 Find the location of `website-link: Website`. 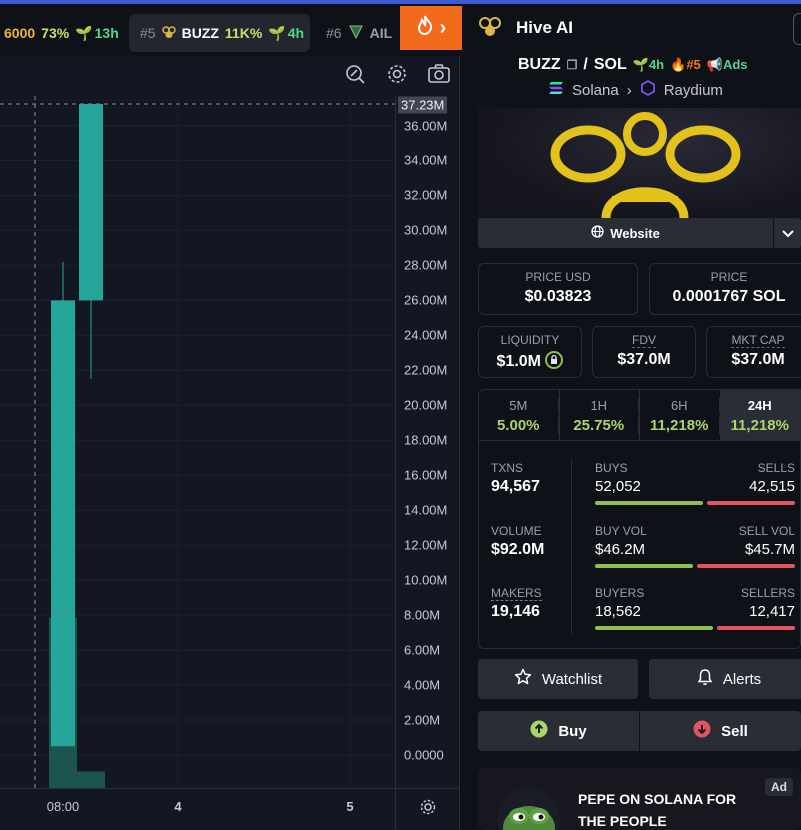

website-link: Website is located at coordinates (625, 233).